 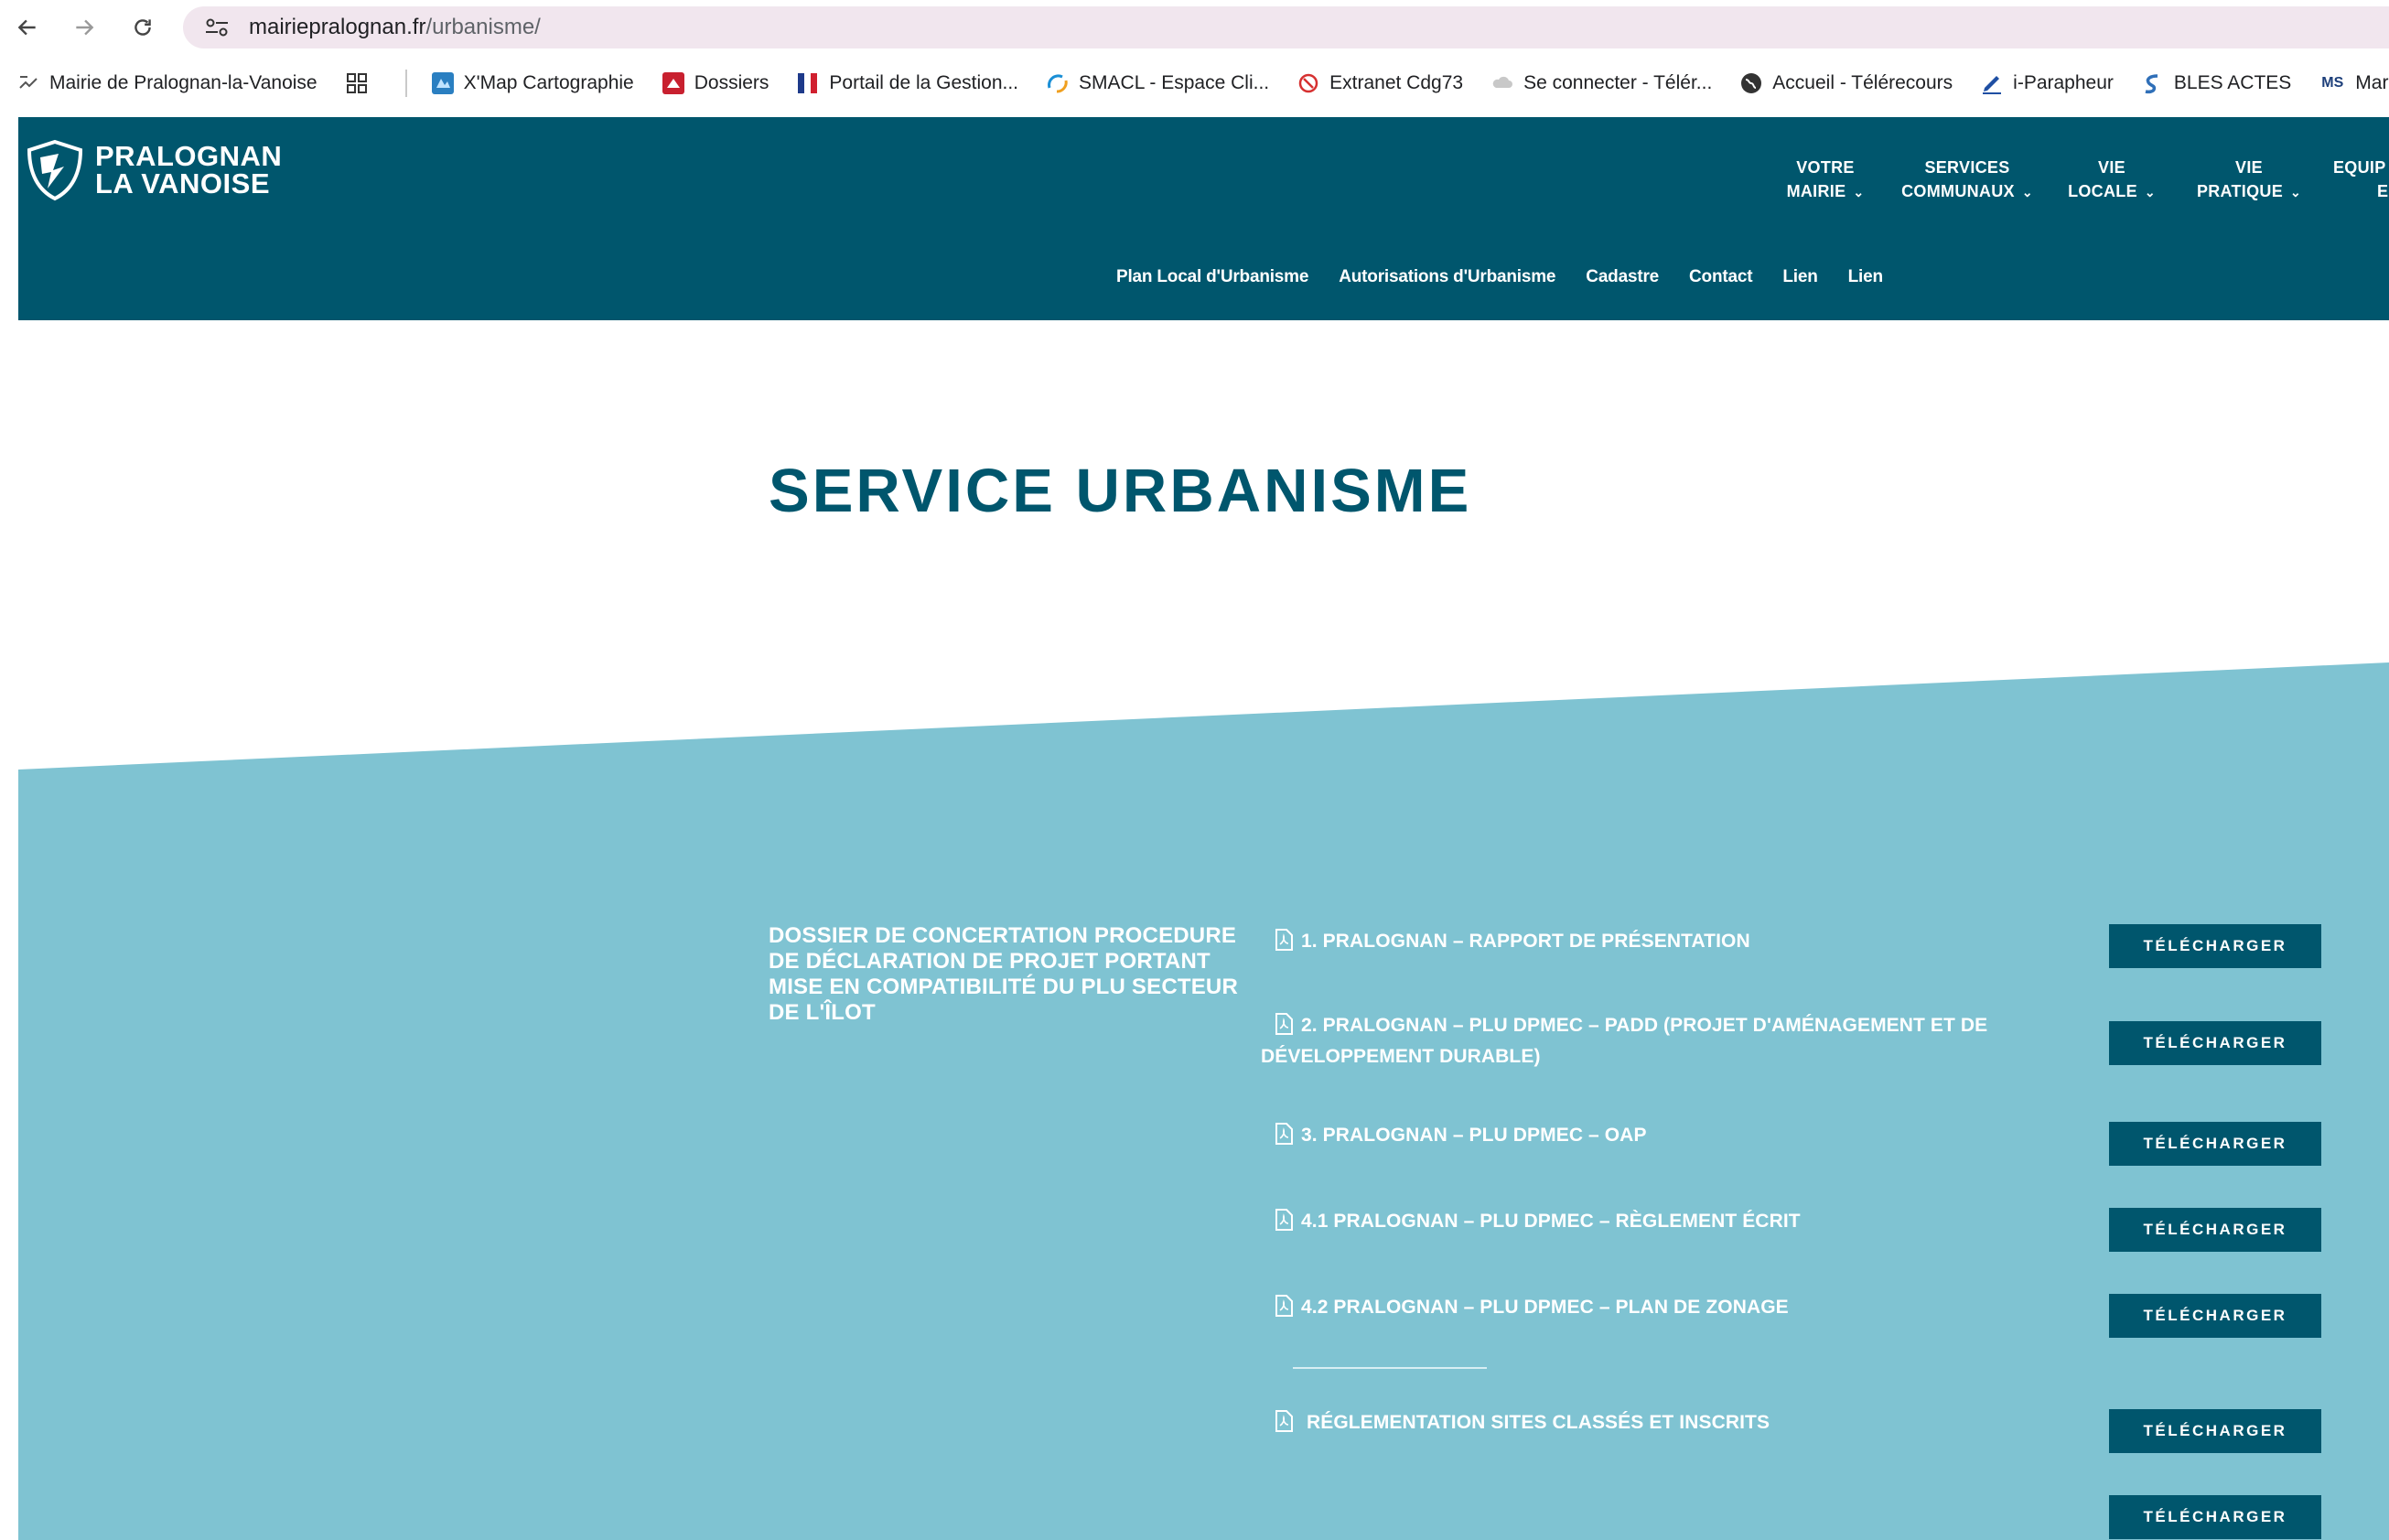 I want to click on nav-line1: SERVICES, so click(x=1967, y=167).